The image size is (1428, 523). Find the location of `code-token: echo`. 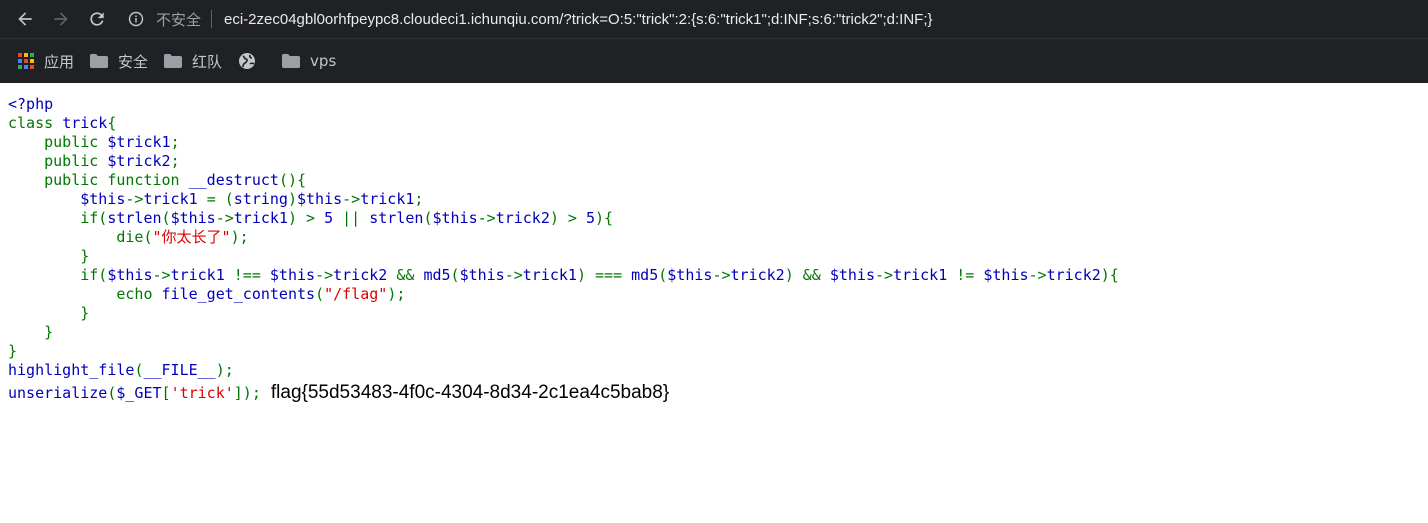

code-token: echo is located at coordinates (85, 294).